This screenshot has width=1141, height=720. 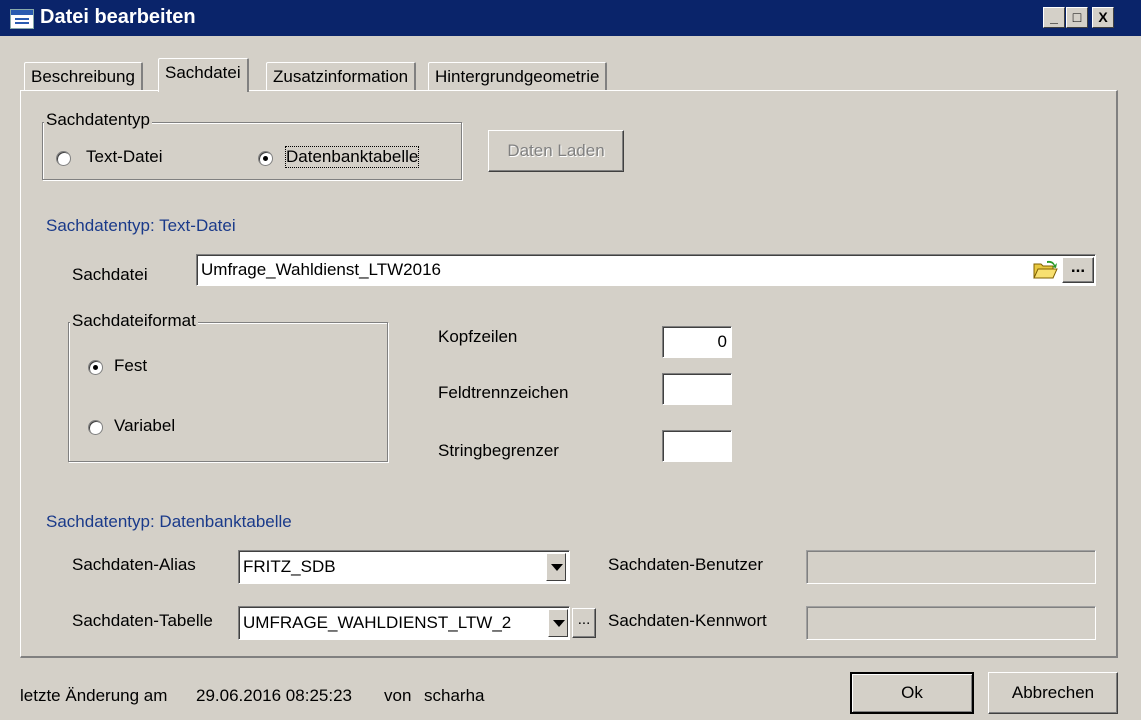 What do you see at coordinates (1046, 270) in the screenshot?
I see `folder-open-icon` at bounding box center [1046, 270].